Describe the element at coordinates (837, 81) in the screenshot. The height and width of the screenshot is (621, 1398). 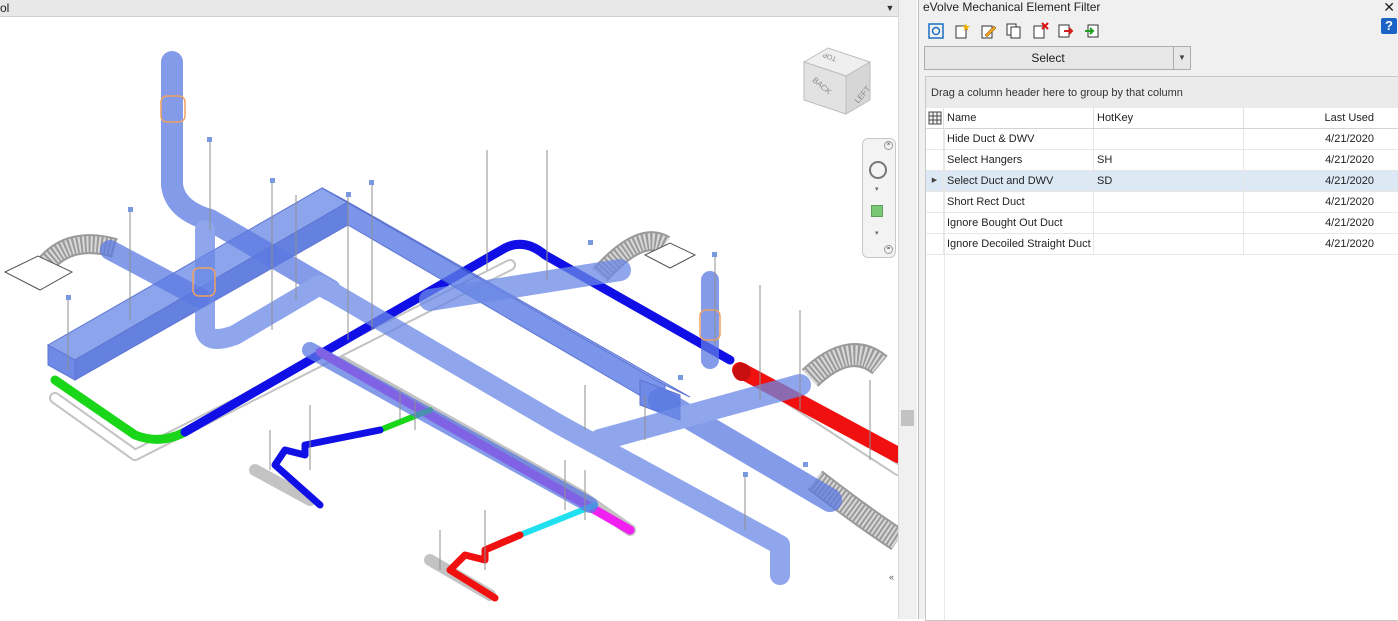
I see `view-cube: TOP BACK LEFT` at that location.